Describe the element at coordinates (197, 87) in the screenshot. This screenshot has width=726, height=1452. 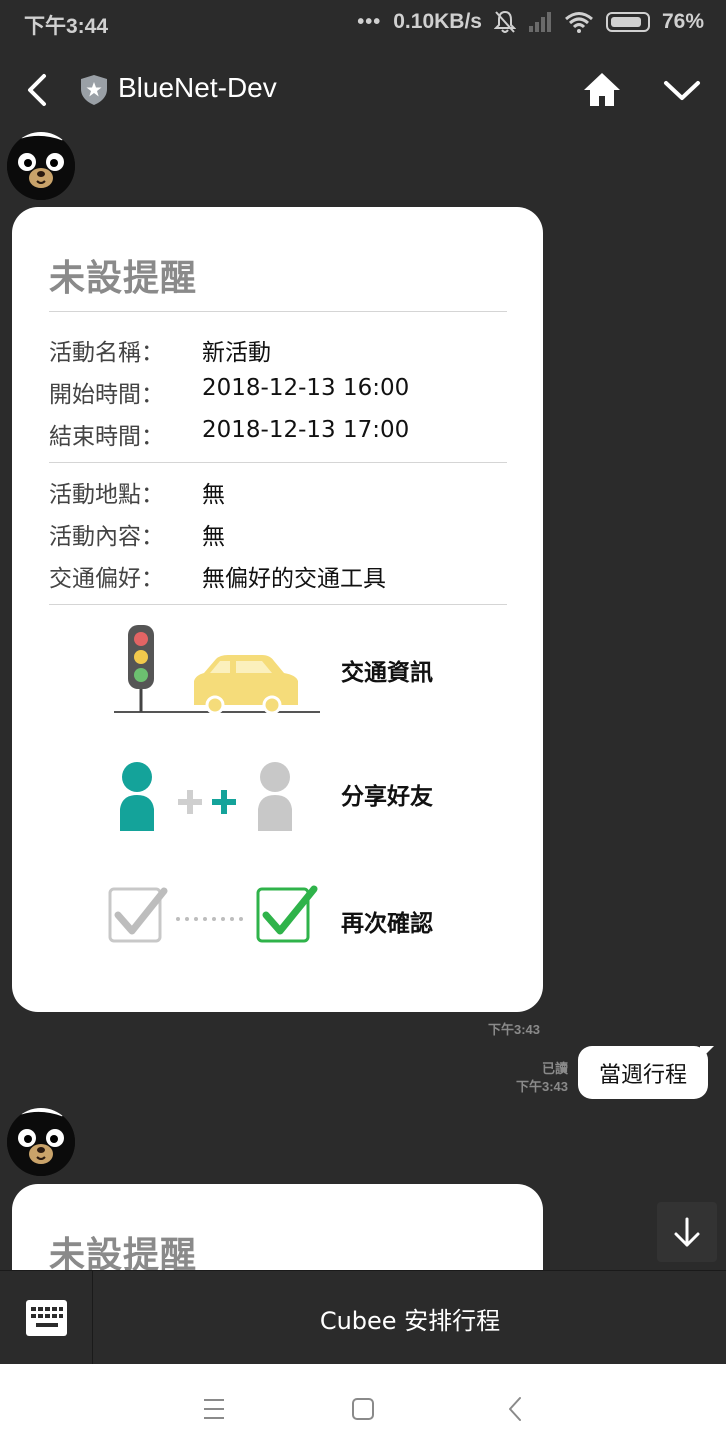
I see `chat-title: BlueNet-Dev` at that location.